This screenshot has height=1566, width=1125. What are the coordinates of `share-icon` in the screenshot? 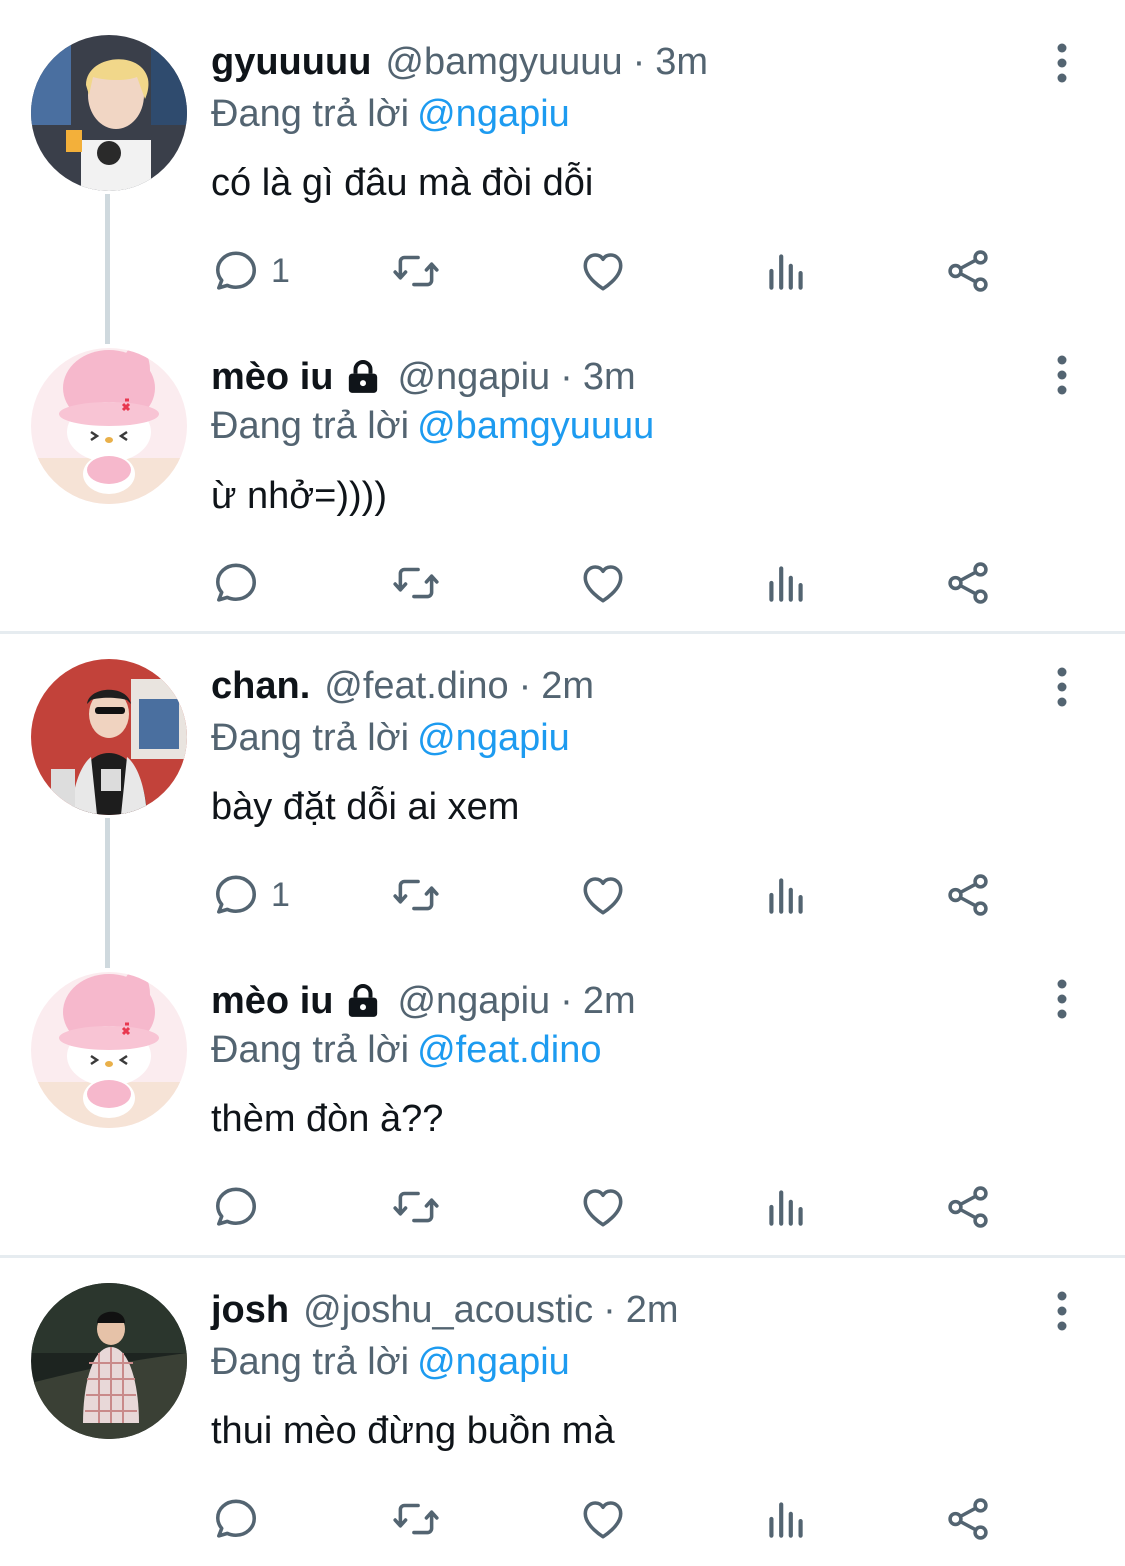 It's located at (968, 1519).